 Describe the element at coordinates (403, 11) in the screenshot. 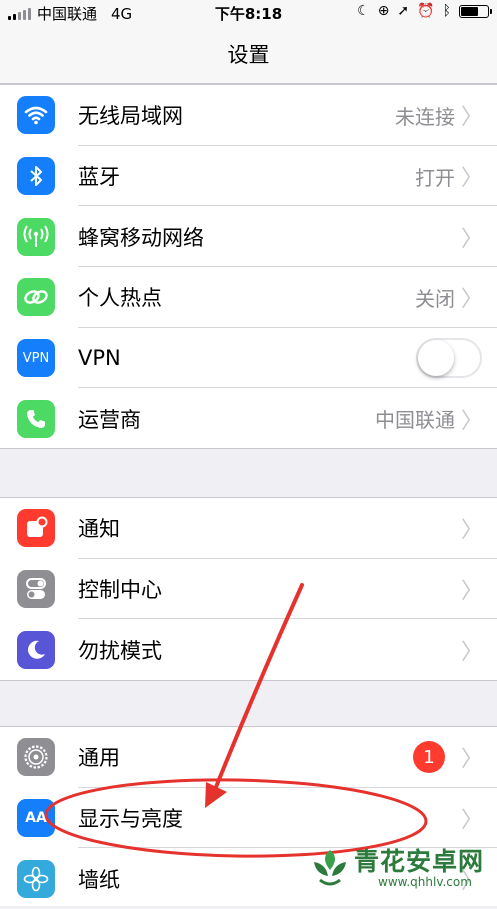

I see `location-icon: ➚` at that location.